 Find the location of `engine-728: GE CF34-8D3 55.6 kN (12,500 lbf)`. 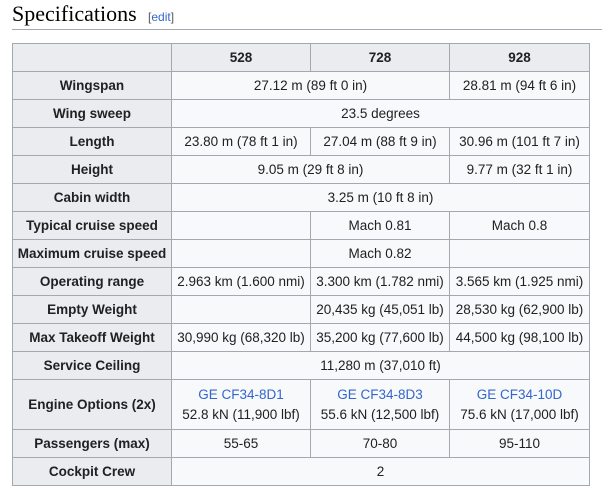

engine-728: GE CF34-8D3 55.6 kN (12,500 lbf) is located at coordinates (380, 404).